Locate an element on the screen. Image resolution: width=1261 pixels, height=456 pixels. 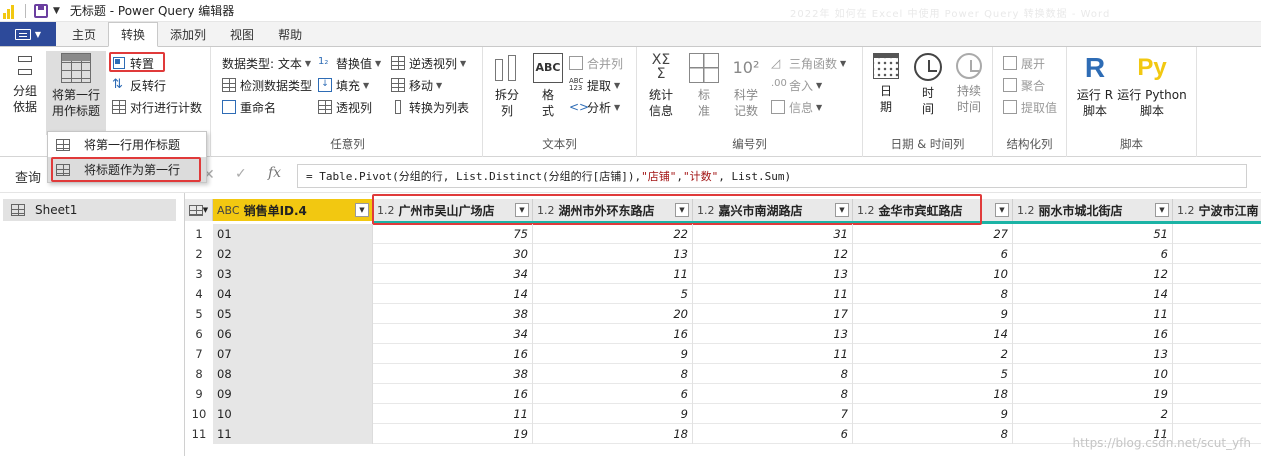
detect-data-type-button: 检测数据类型 is located at coordinates (267, 85).